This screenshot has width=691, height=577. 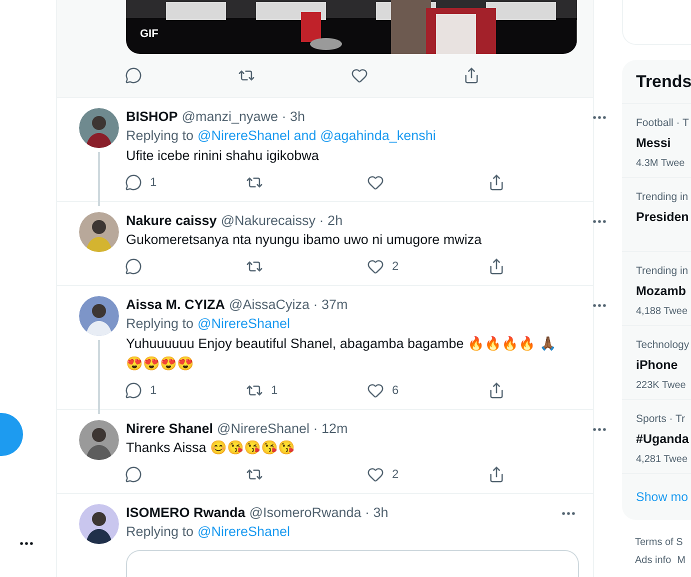 I want to click on trend-item: Technology iPhone 223K Twee, so click(x=656, y=363).